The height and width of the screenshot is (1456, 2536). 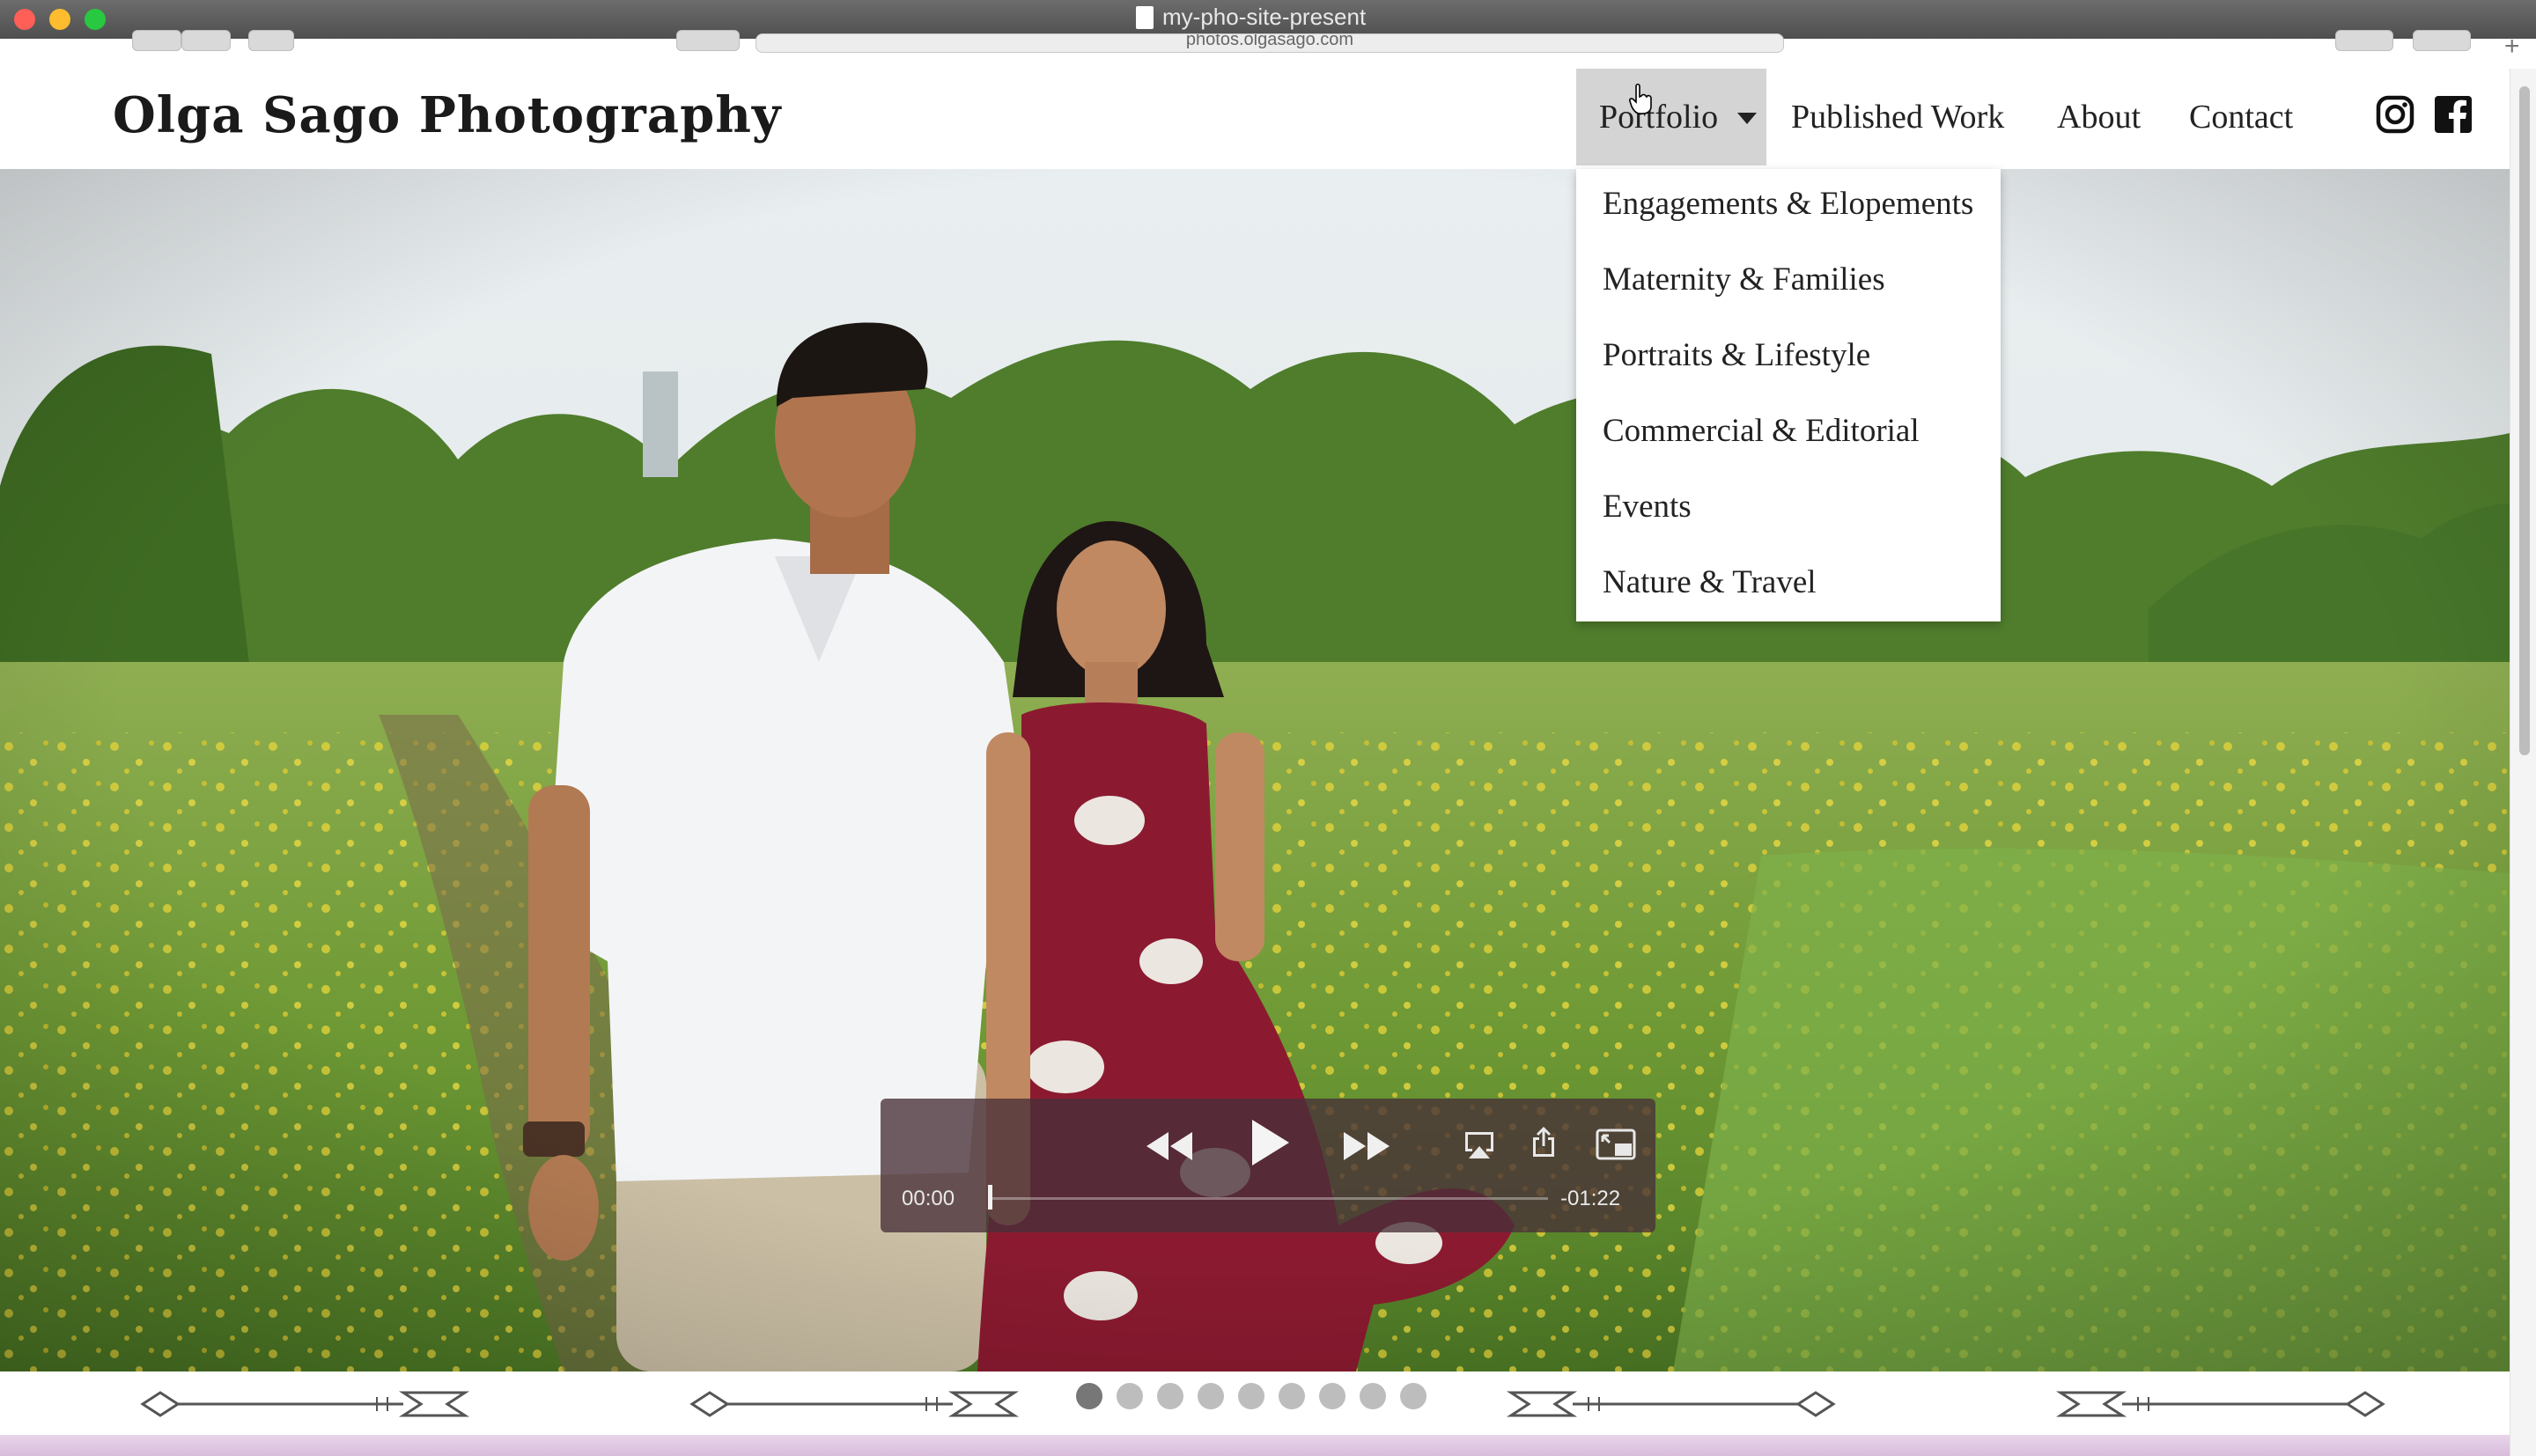 What do you see at coordinates (1788, 204) in the screenshot?
I see `menu-item-engagements: Engagements & Elopements` at bounding box center [1788, 204].